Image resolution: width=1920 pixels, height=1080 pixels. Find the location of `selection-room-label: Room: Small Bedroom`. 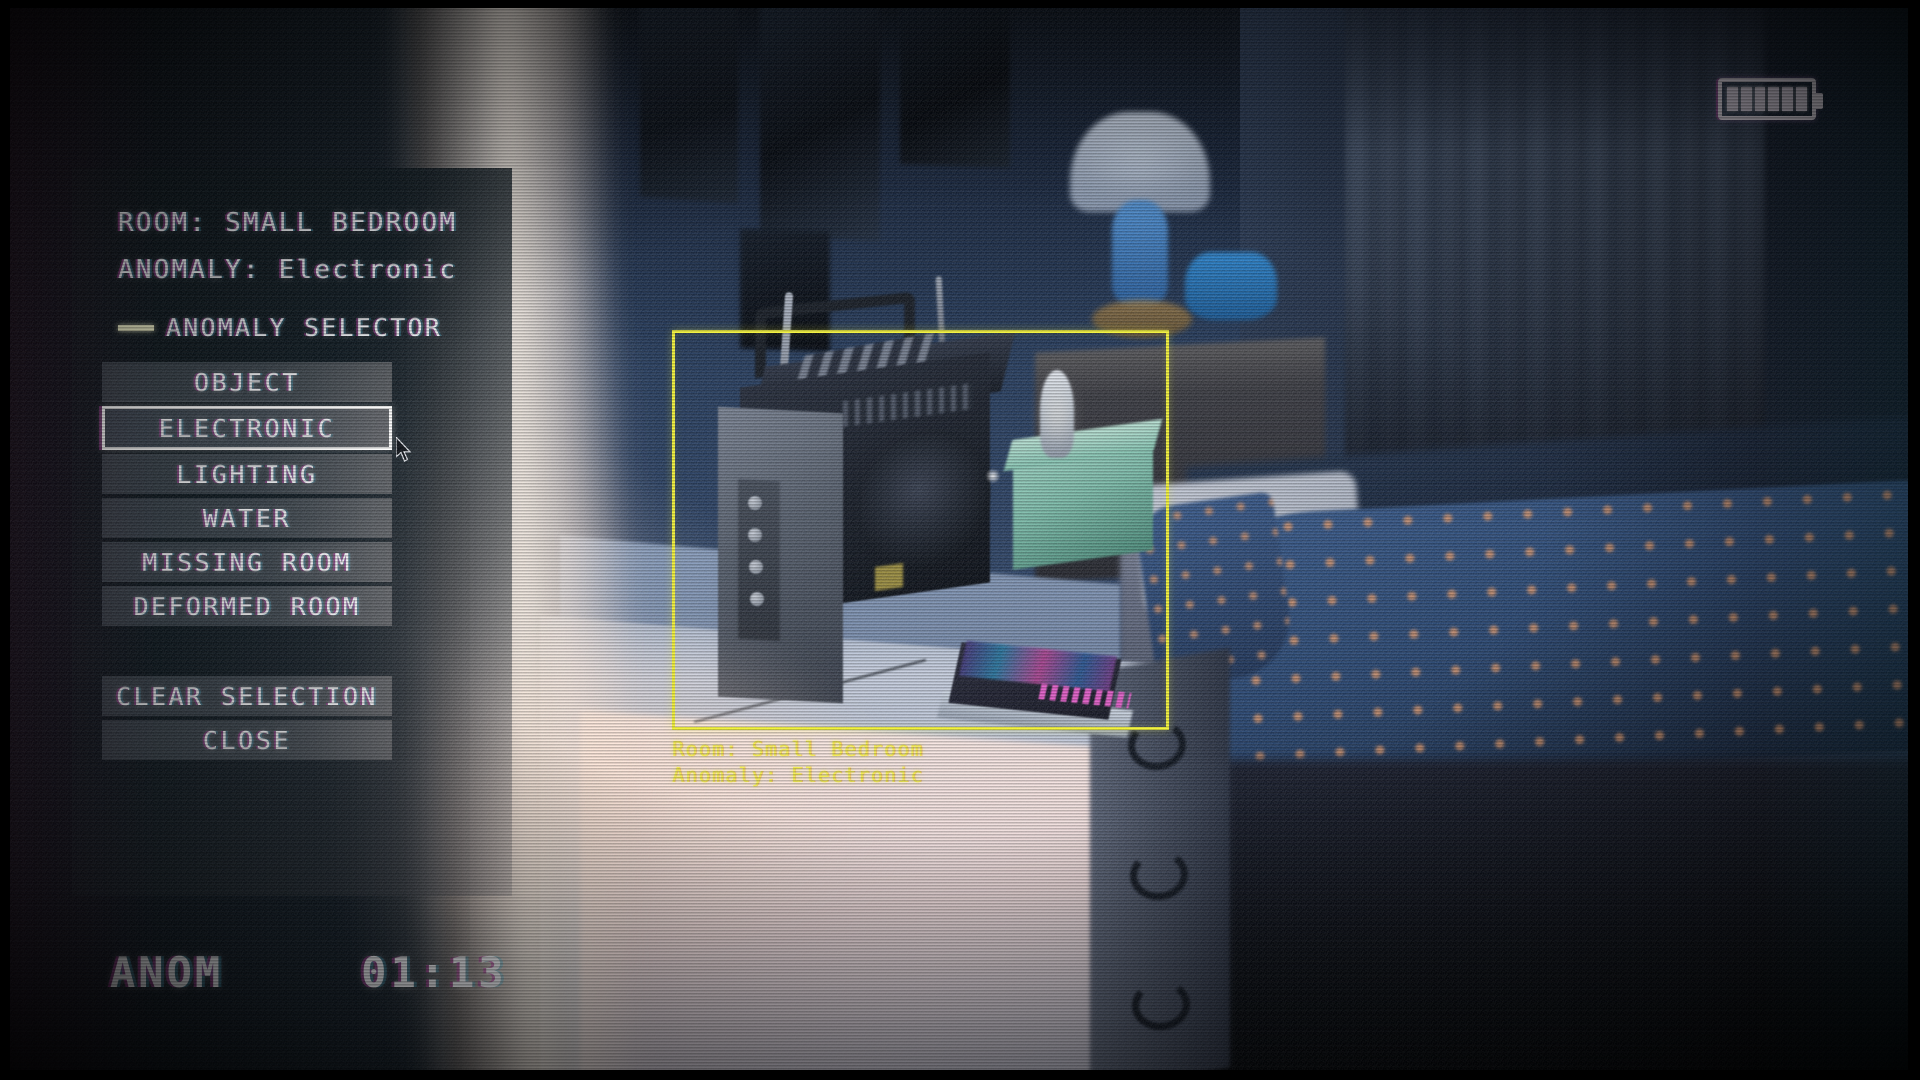

selection-room-label: Room: Small Bedroom is located at coordinates (798, 749).